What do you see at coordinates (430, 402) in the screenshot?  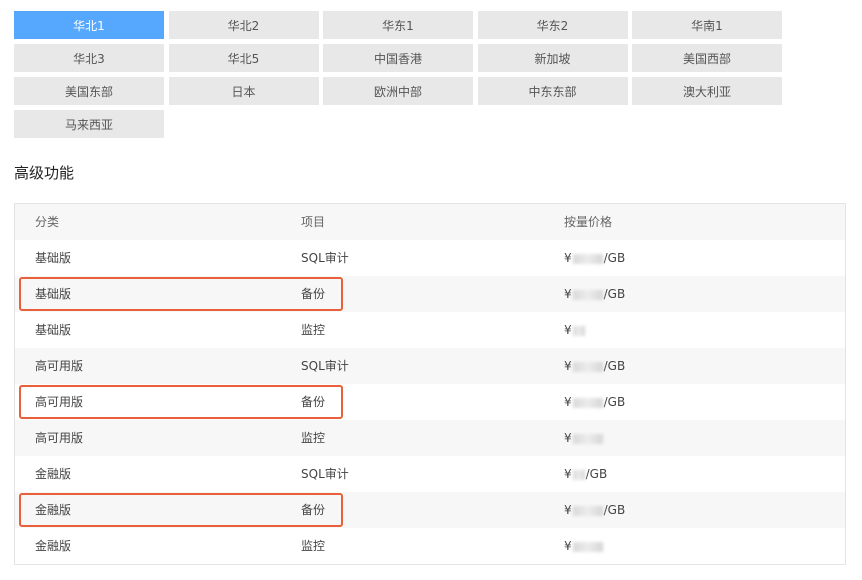 I see `table-row: 高可用版 备份 ¥ /GB` at bounding box center [430, 402].